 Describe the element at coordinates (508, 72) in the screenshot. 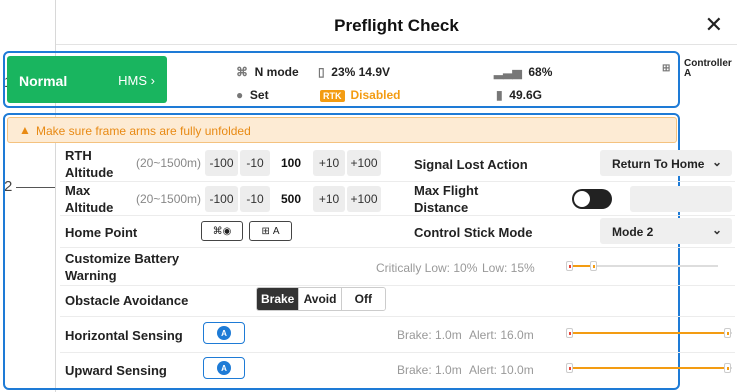

I see `signal-icon: ▂▃▅` at that location.